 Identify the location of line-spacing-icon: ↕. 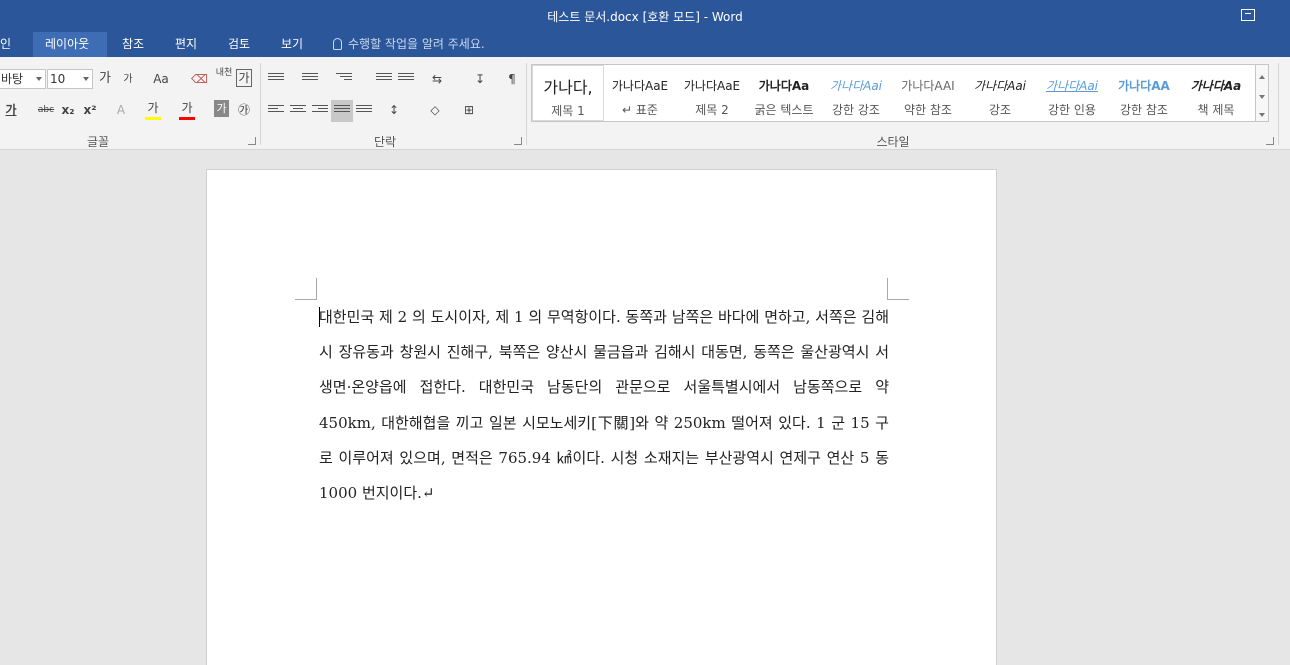
(394, 110).